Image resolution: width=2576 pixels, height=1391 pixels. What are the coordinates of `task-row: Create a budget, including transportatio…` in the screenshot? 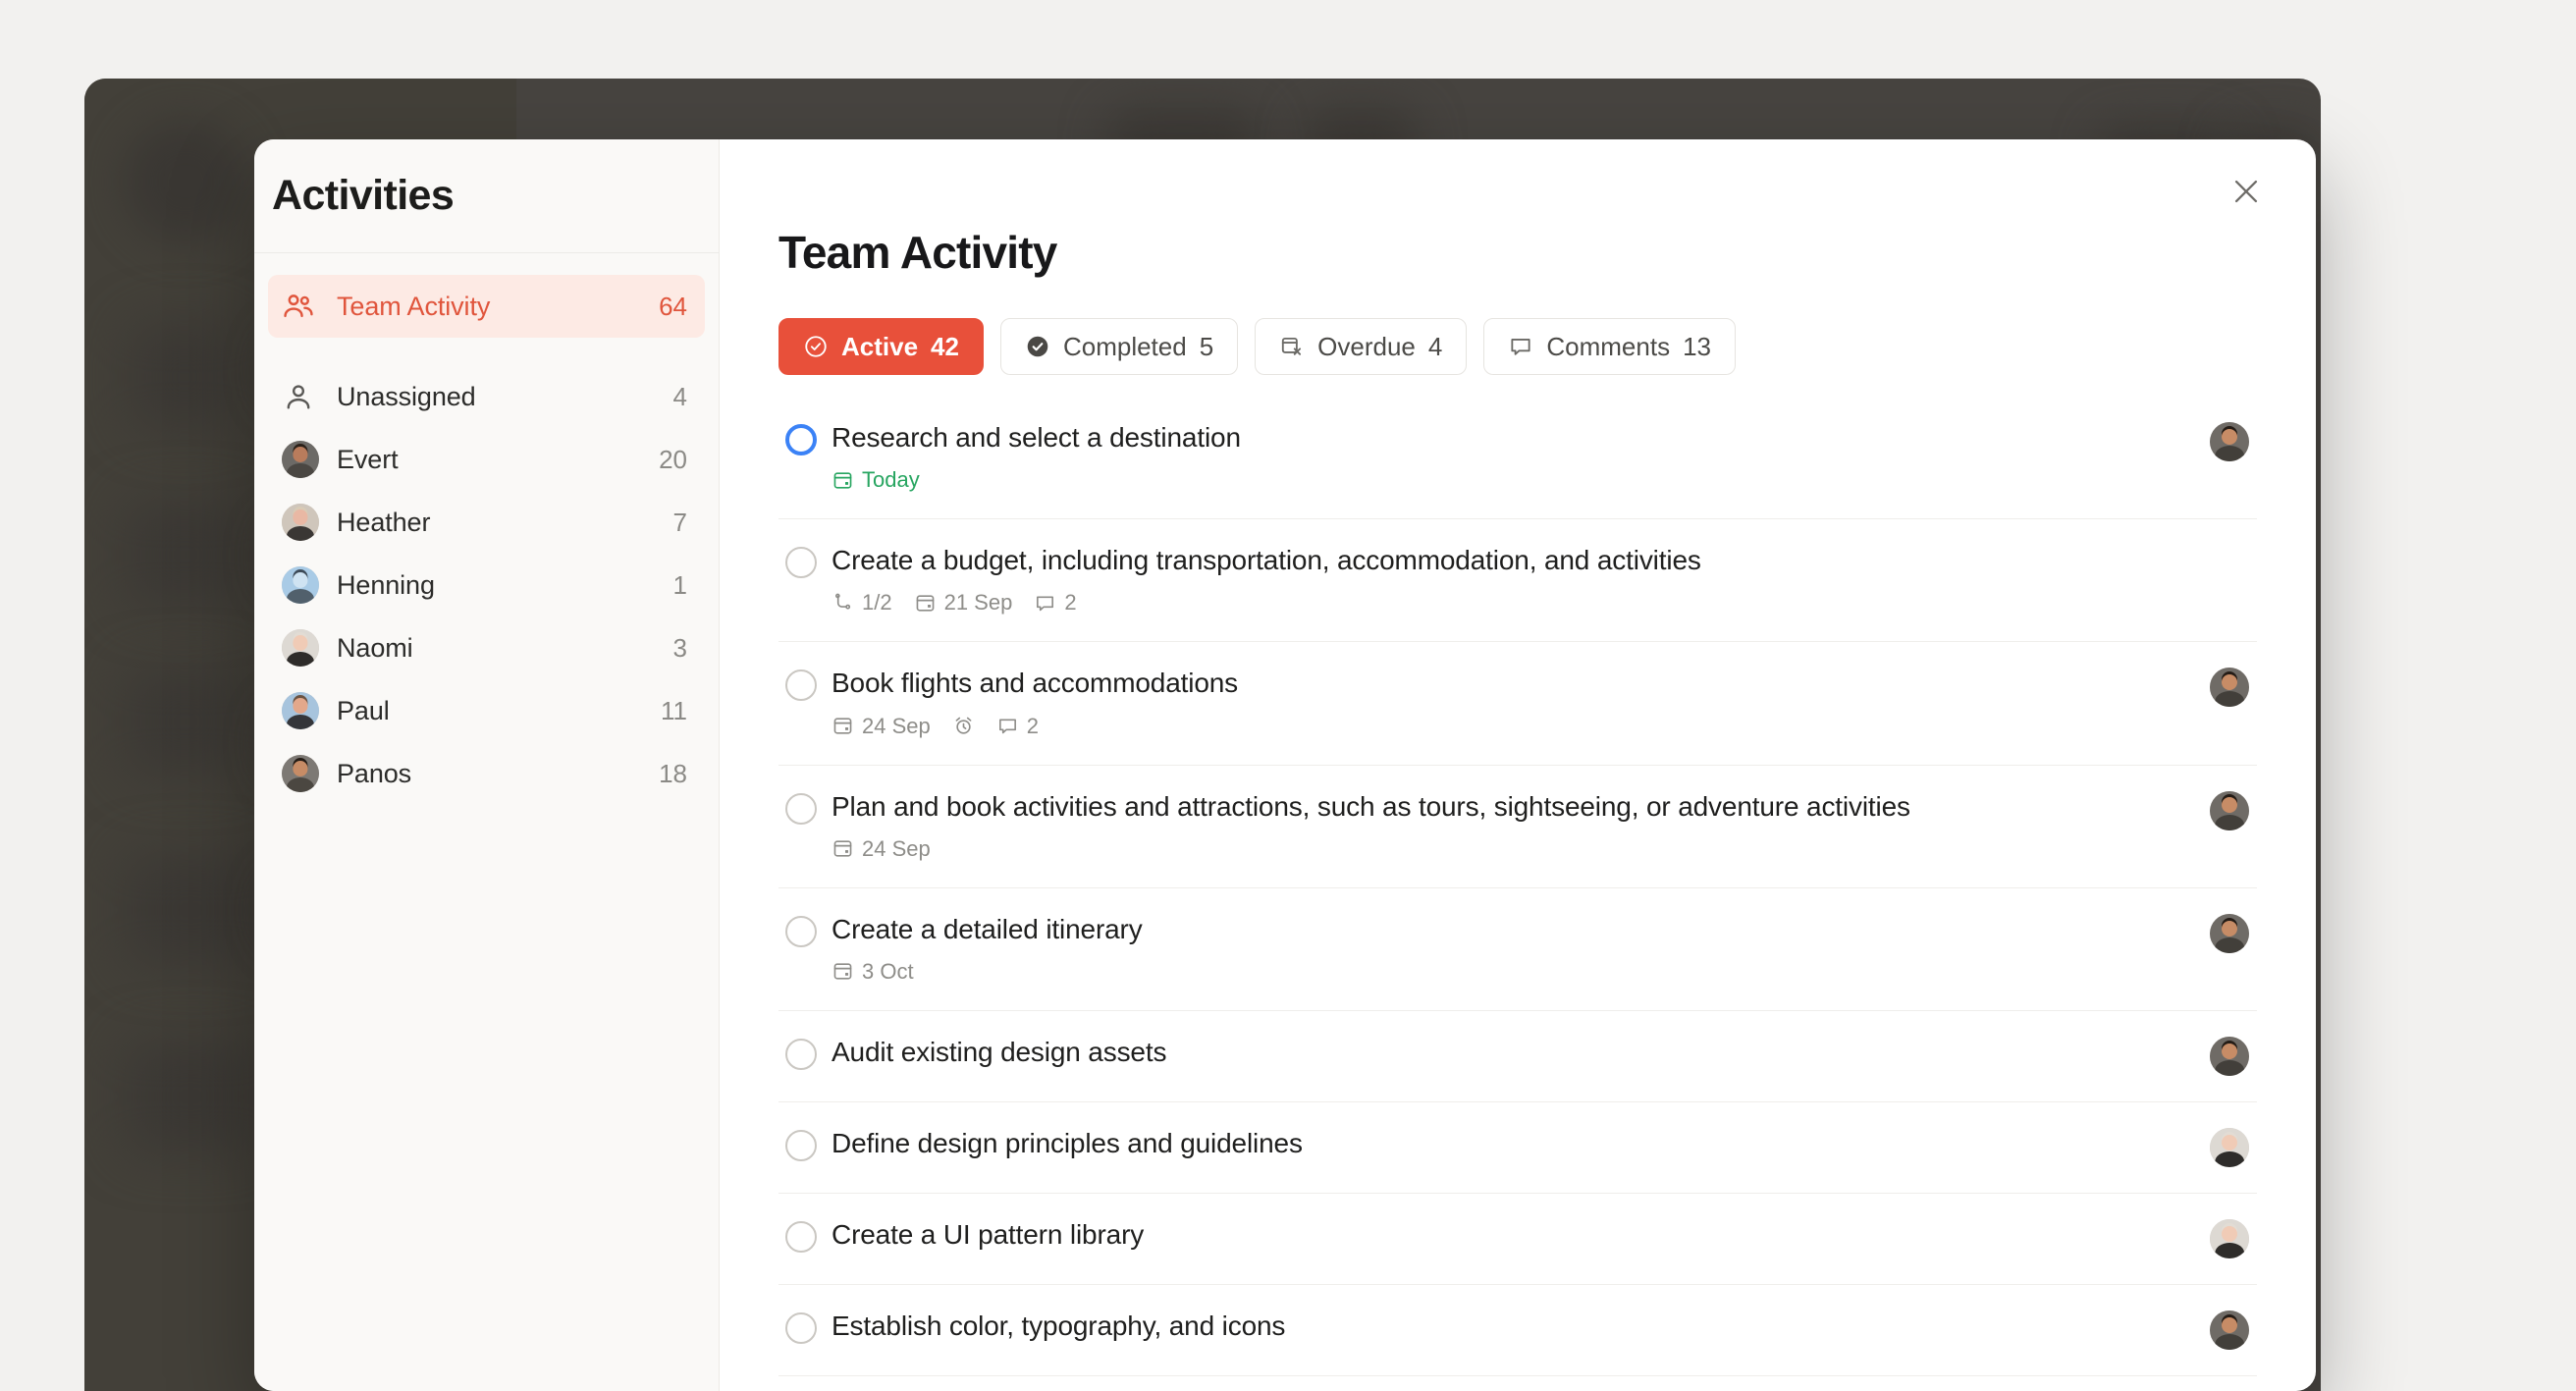 It's located at (1517, 581).